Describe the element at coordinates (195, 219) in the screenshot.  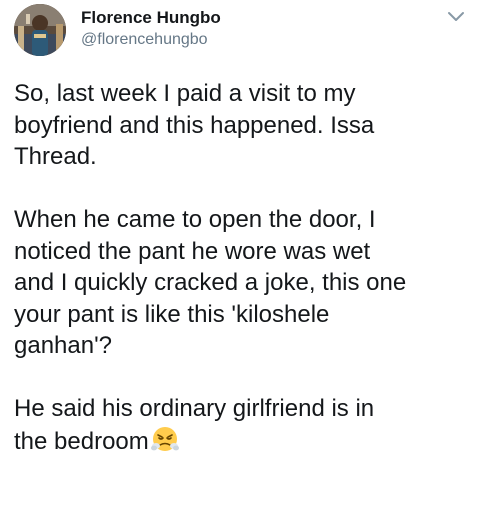
I see `text-line: When he came to open the door, I` at that location.